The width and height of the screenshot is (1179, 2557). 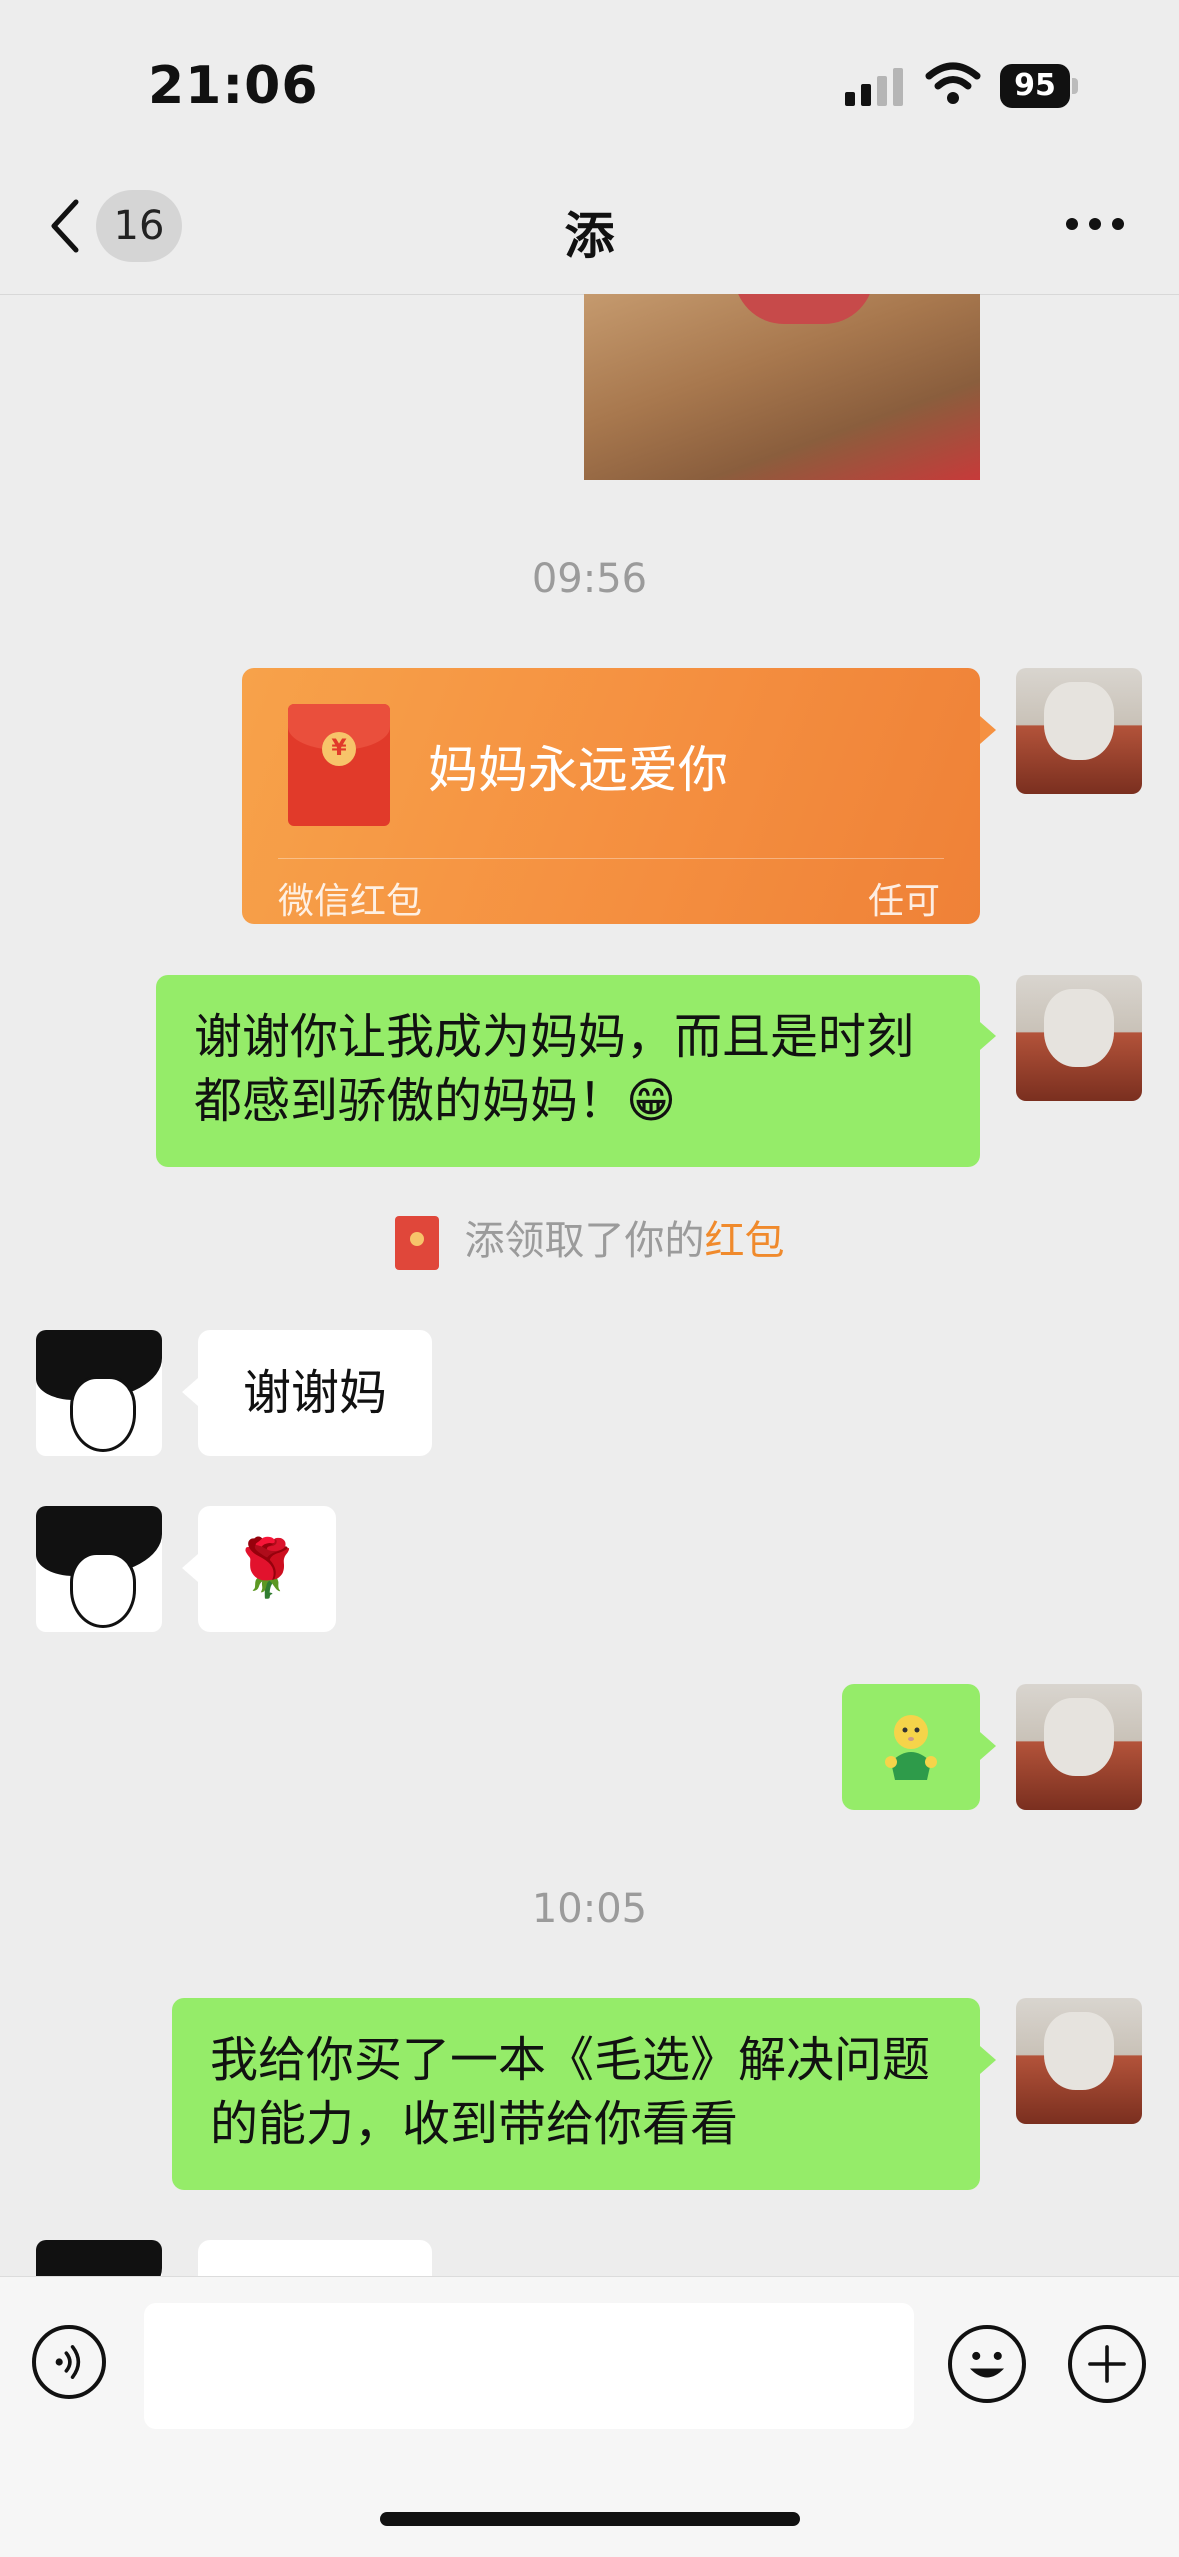 I want to click on sent-message-bubble: 谢谢你让我成为妈妈，而且是时刻都感到骄傲的妈妈！😁, so click(x=568, y=1071).